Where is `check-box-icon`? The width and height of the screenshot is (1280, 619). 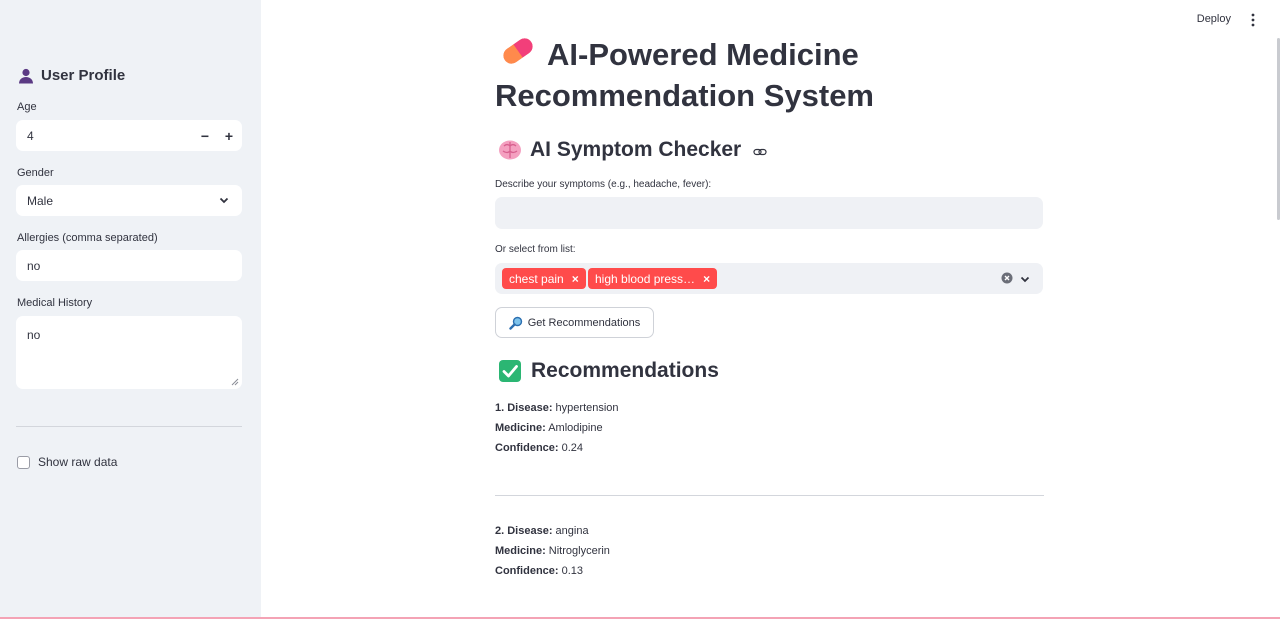 check-box-icon is located at coordinates (510, 371).